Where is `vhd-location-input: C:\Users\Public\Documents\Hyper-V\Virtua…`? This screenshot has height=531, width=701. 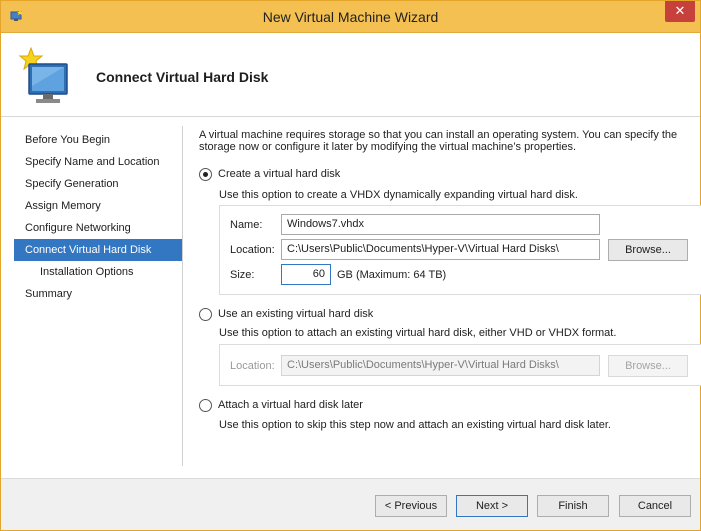 vhd-location-input: C:\Users\Public\Documents\Hyper-V\Virtua… is located at coordinates (440, 249).